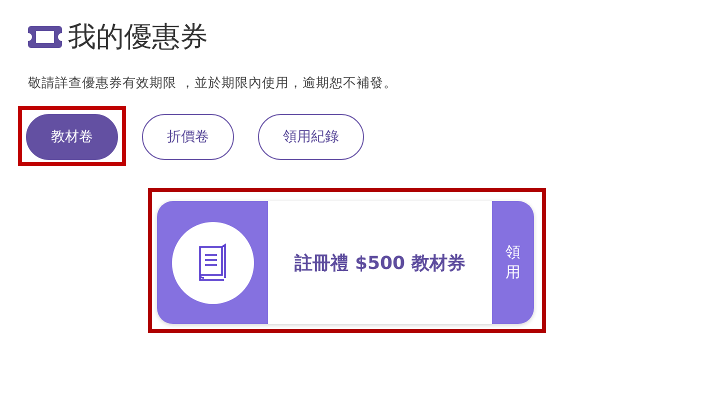  I want to click on ticket-icon, so click(45, 37).